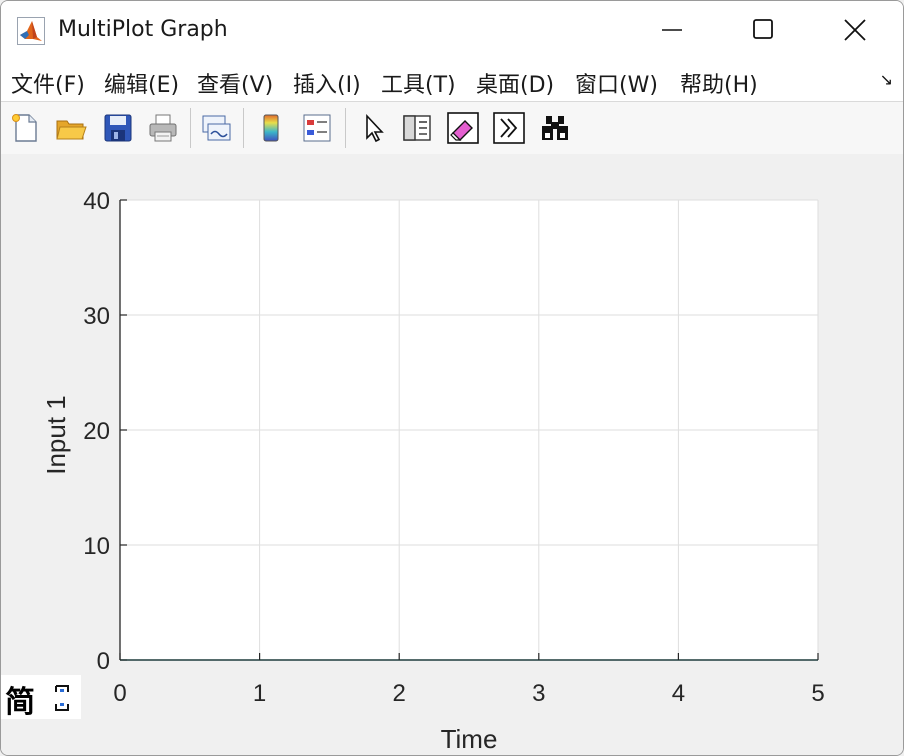 The image size is (904, 756). What do you see at coordinates (96, 431) in the screenshot?
I see `y-tick-label: 20` at bounding box center [96, 431].